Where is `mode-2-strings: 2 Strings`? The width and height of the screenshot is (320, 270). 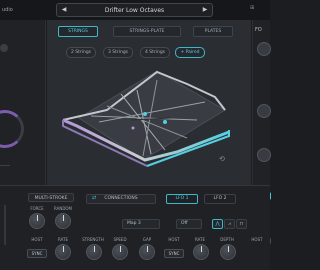 mode-2-strings: 2 Strings is located at coordinates (81, 52).